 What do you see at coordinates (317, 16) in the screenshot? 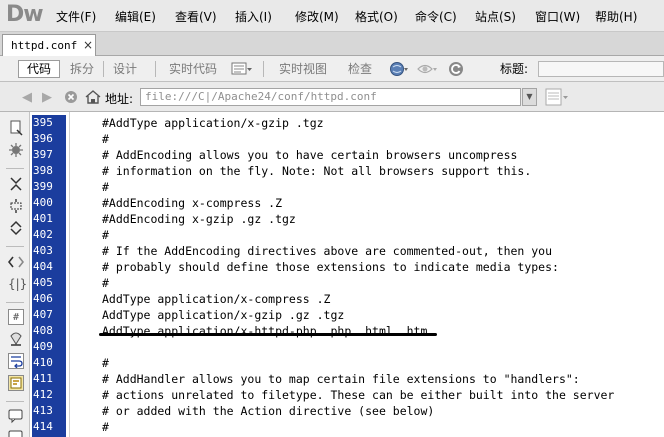
I see `menu-modify: 修改(M)` at bounding box center [317, 16].